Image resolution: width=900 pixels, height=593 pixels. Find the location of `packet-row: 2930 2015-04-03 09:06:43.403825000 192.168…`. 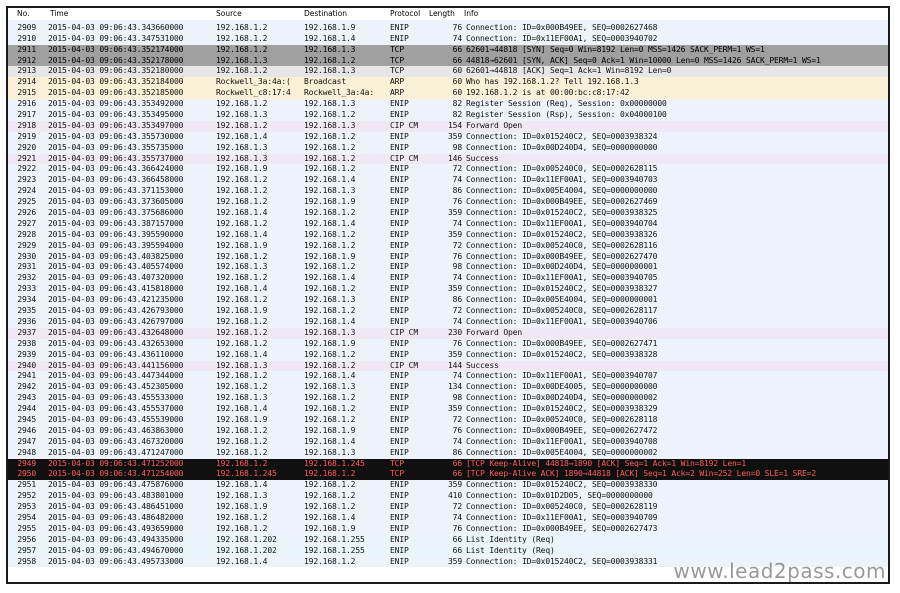

packet-row: 2930 2015-04-03 09:06:43.403825000 192.168… is located at coordinates (448, 257).